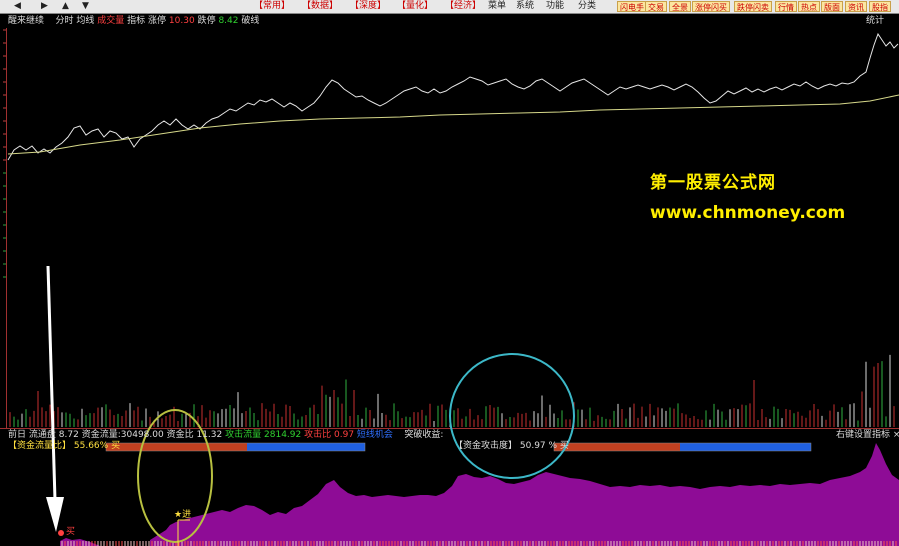  What do you see at coordinates (40, 446) in the screenshot?
I see `capital-flow-ratio-label: 【资金流量比】` at bounding box center [40, 446].